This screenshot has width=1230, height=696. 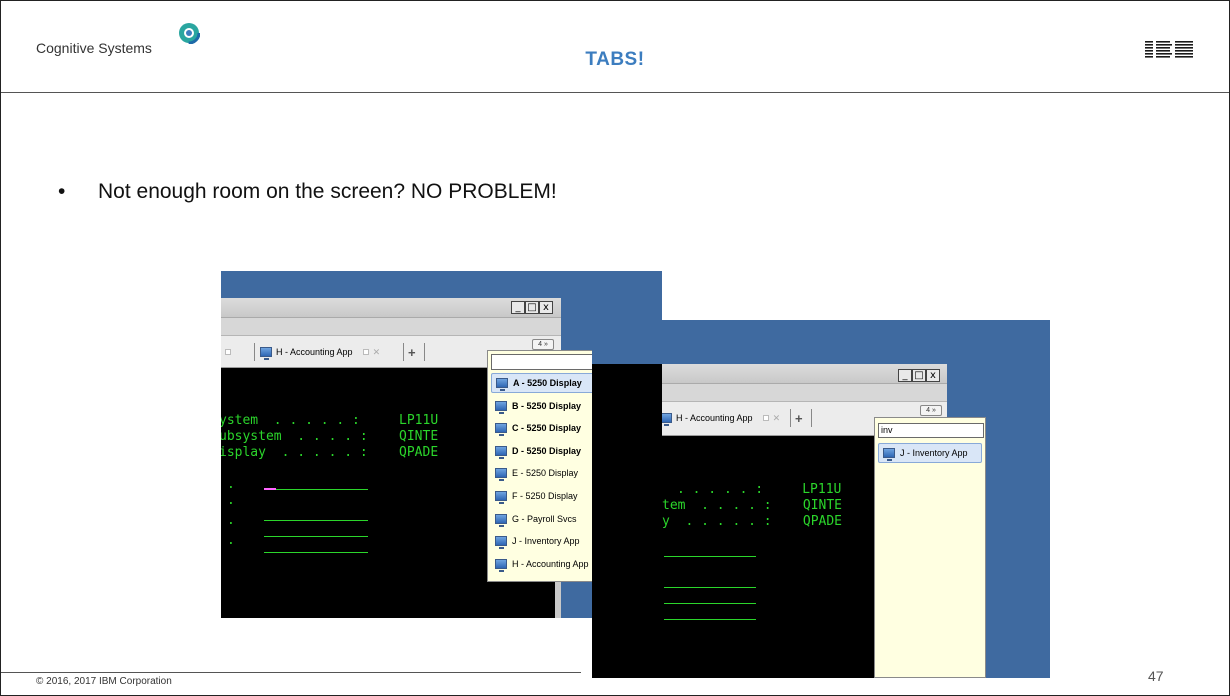 I want to click on tab-list-item: B - 5250 Display, so click(x=543, y=406).